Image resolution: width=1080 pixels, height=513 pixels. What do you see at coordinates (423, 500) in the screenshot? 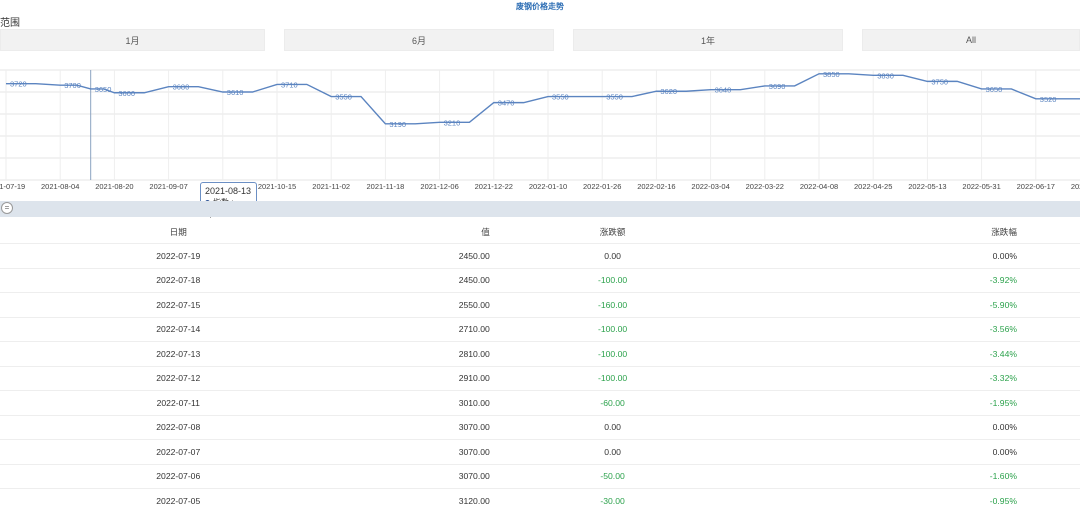
I see `cell-value: 3120.00` at bounding box center [423, 500].